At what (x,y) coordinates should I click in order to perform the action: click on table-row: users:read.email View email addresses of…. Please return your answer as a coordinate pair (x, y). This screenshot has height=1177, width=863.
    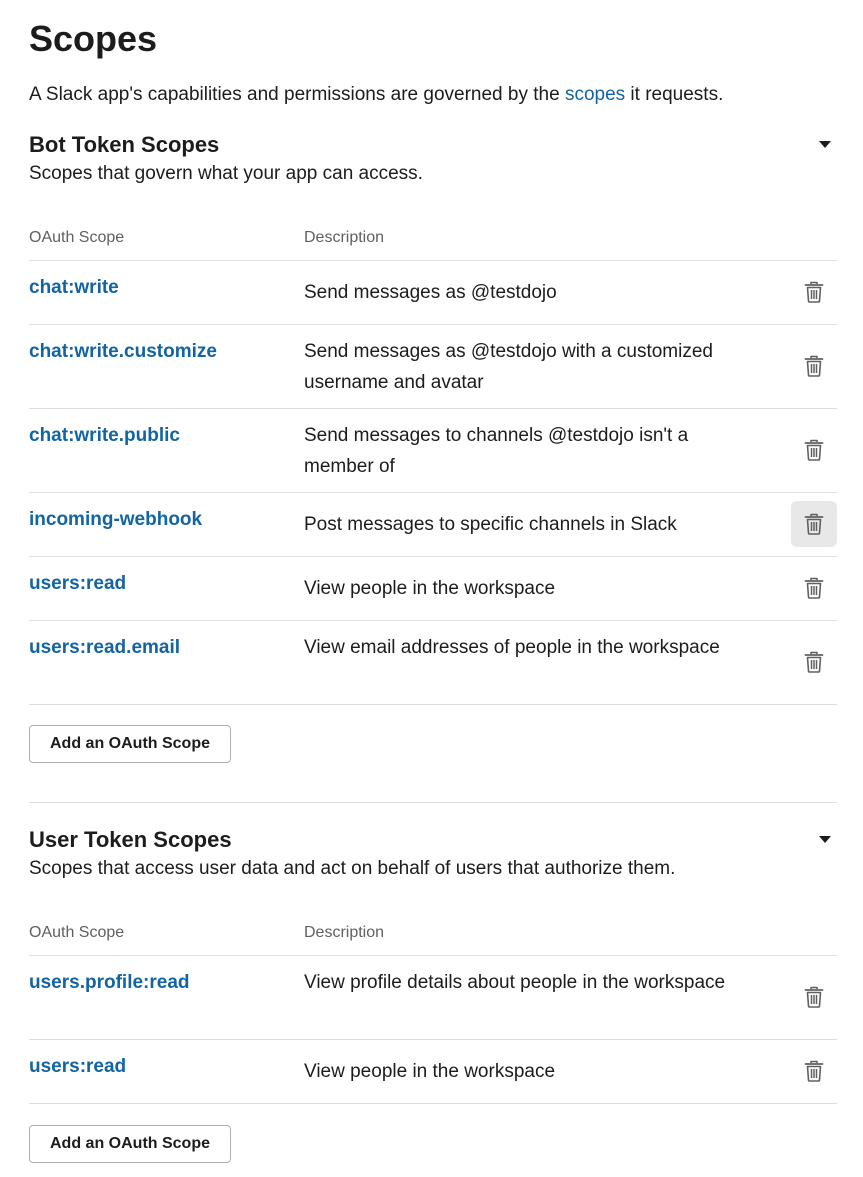
    Looking at the image, I should click on (433, 663).